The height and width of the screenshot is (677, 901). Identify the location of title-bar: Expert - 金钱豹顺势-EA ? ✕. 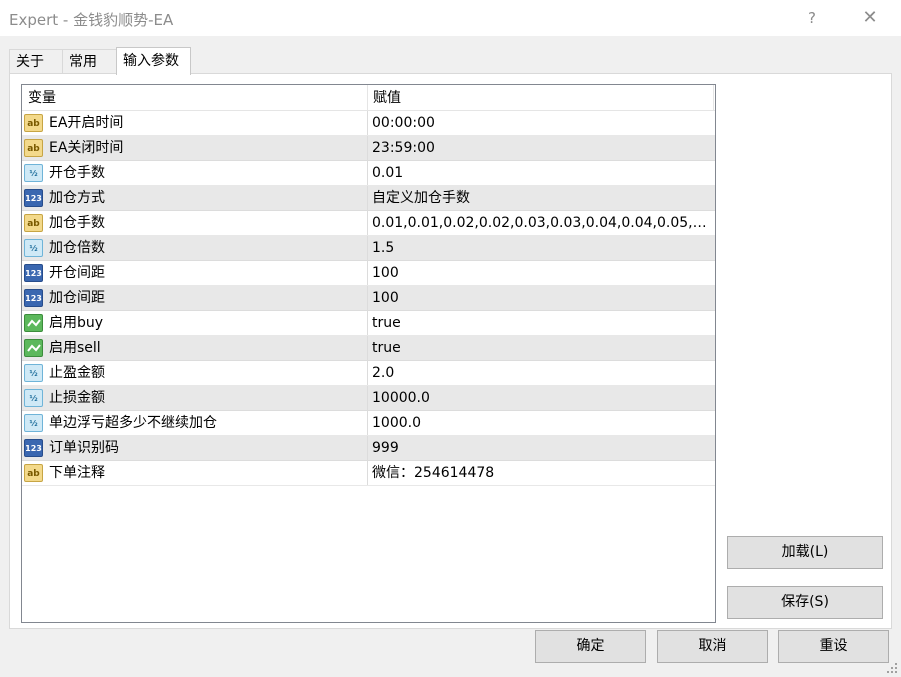
(450, 18).